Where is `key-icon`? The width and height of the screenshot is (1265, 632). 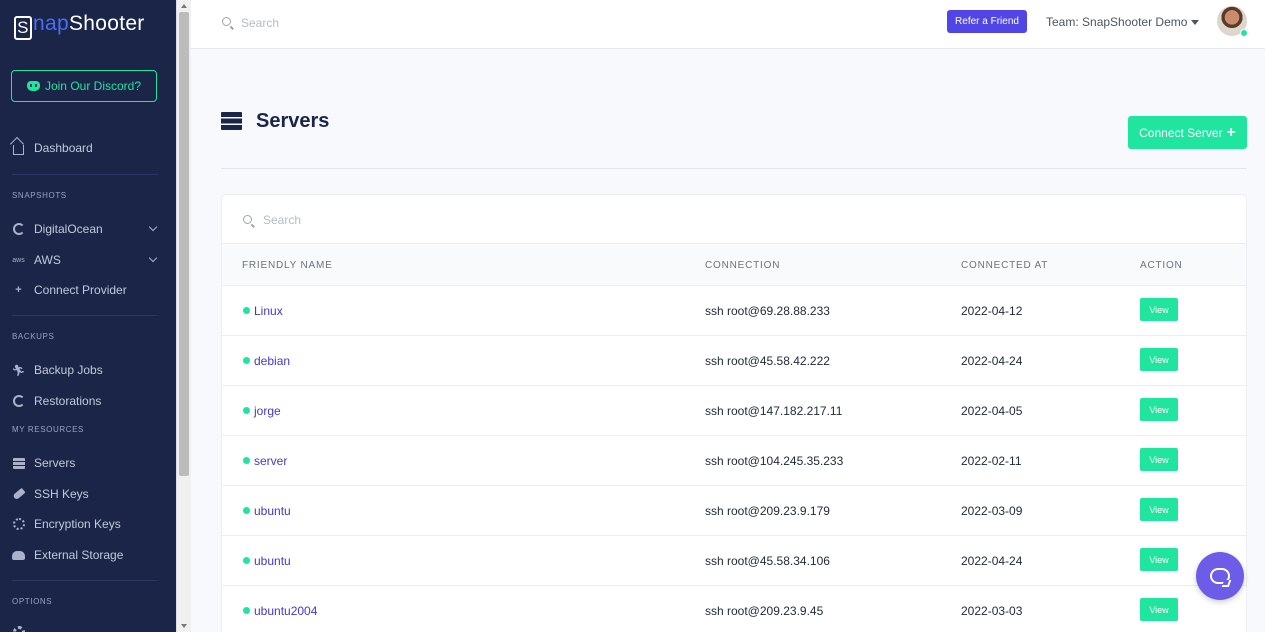
key-icon is located at coordinates (18, 494).